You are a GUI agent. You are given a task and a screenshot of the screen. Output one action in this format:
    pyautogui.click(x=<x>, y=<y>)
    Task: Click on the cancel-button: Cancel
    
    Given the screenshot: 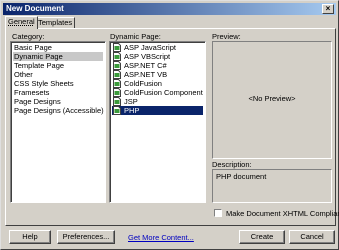 What is the action you would take?
    pyautogui.click(x=312, y=237)
    